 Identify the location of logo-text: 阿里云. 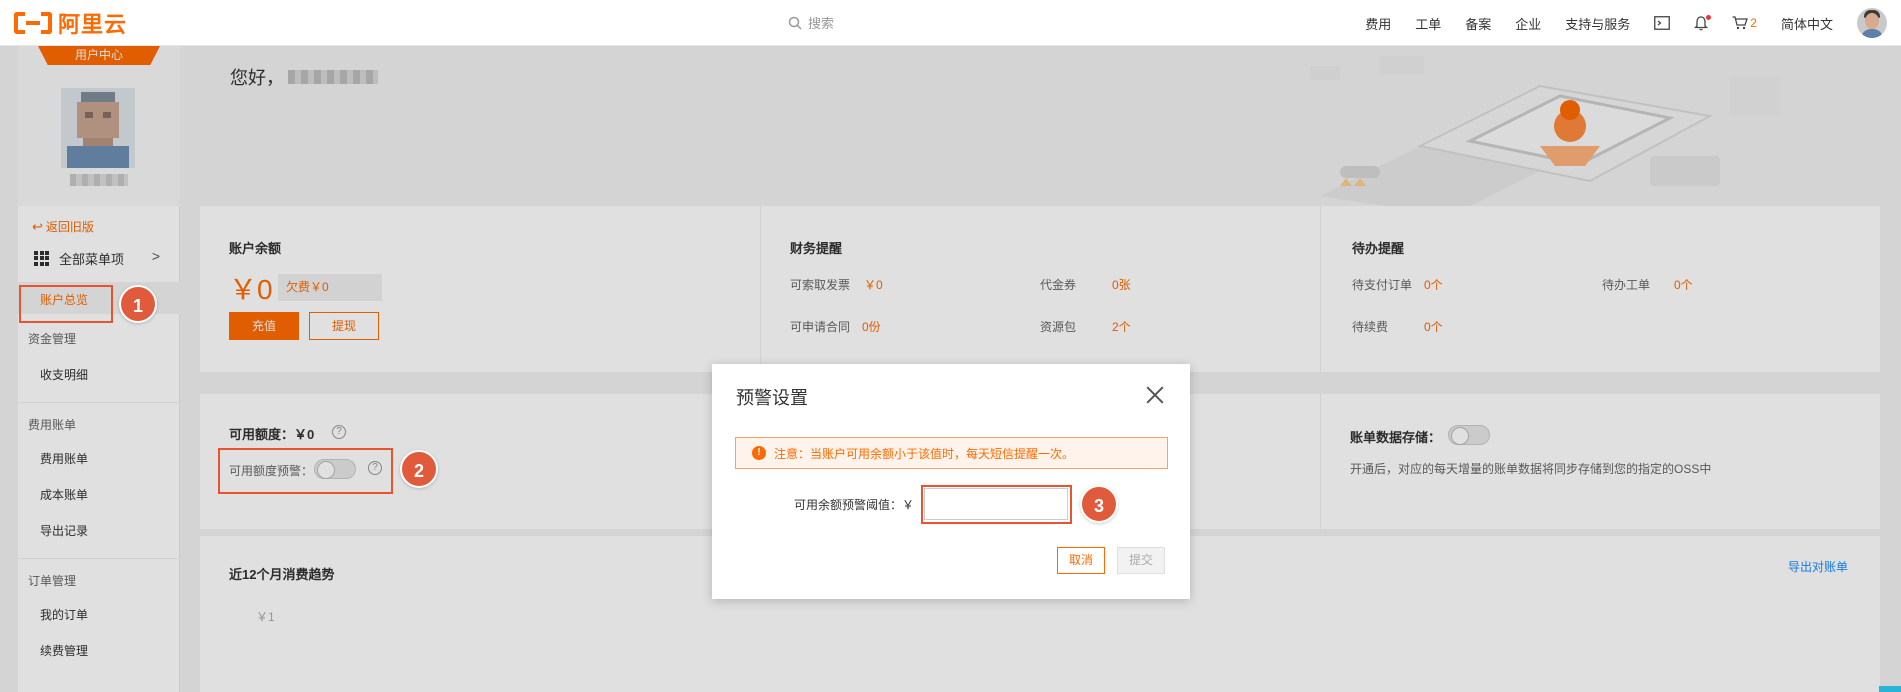
(93, 24).